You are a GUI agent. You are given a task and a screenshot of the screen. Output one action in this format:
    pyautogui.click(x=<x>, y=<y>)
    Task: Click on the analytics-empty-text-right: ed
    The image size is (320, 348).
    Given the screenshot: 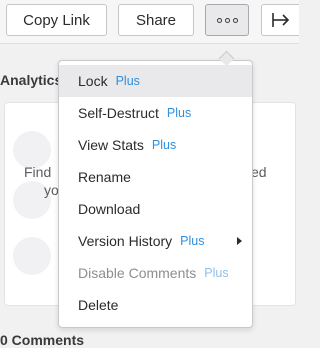 What is the action you would take?
    pyautogui.click(x=259, y=172)
    